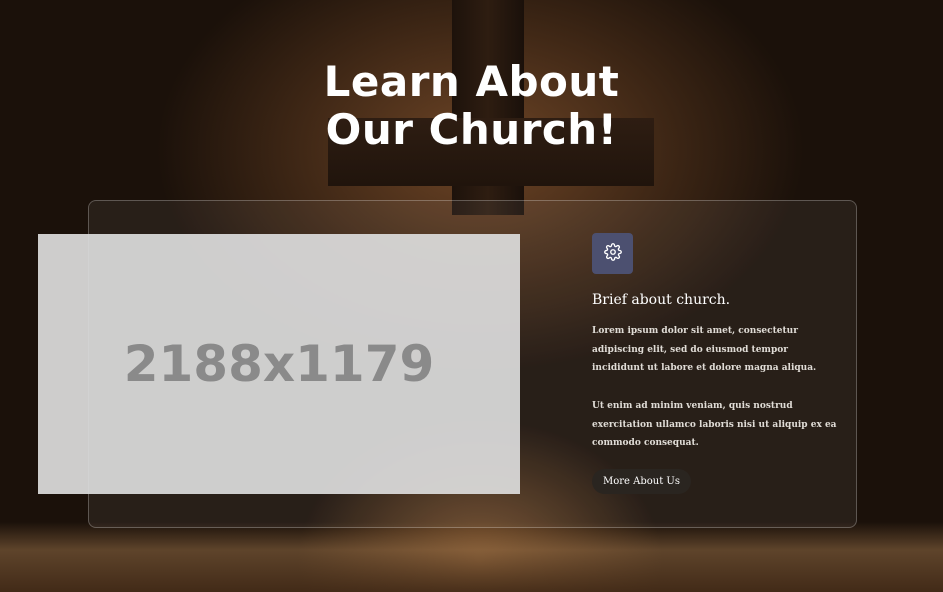 The width and height of the screenshot is (943, 592). Describe the element at coordinates (471, 129) in the screenshot. I see `page-title-line-2: Our Church!` at that location.